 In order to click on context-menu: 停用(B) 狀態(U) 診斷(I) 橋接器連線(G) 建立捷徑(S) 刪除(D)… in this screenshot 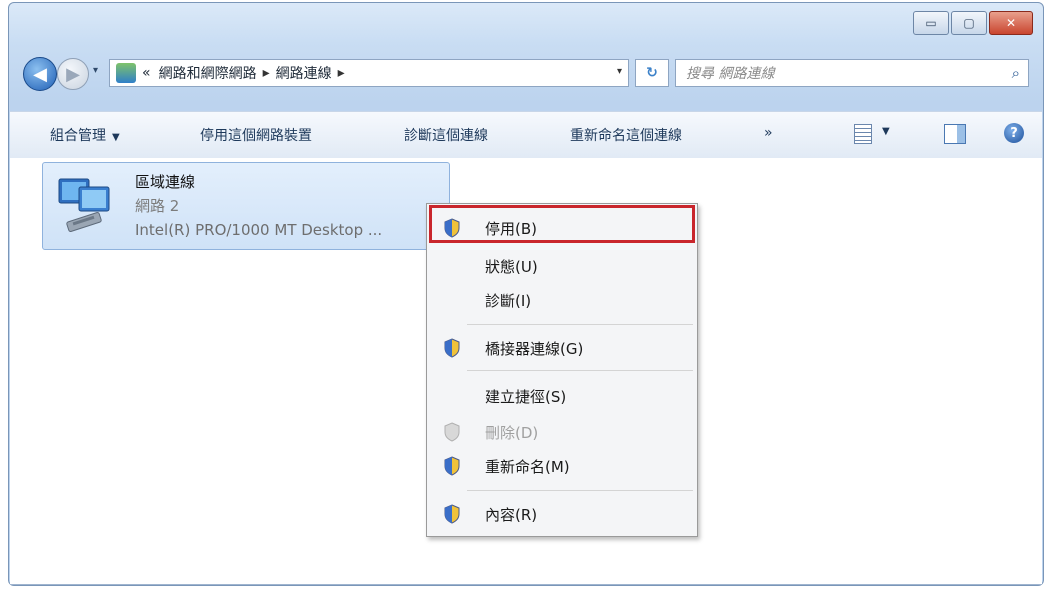, I will do `click(562, 370)`.